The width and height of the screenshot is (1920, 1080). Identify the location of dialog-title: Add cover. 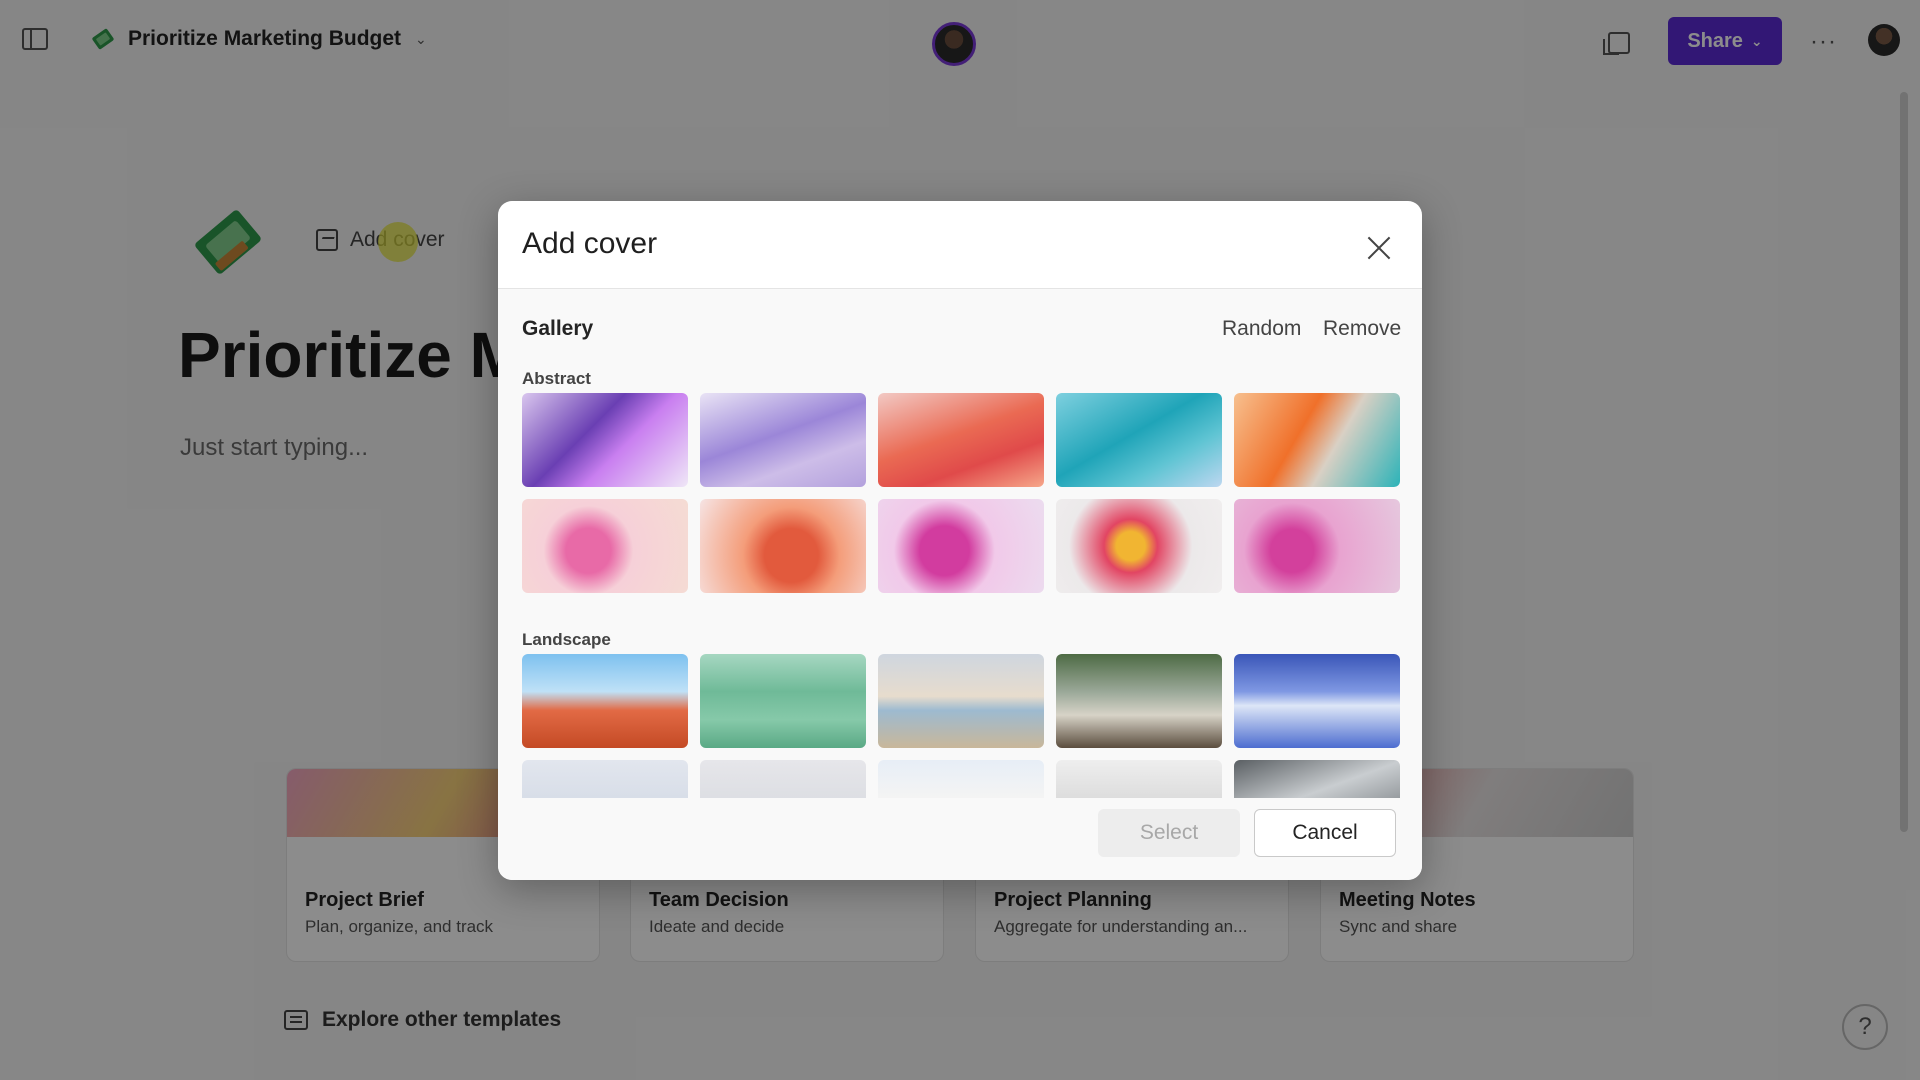
(590, 243).